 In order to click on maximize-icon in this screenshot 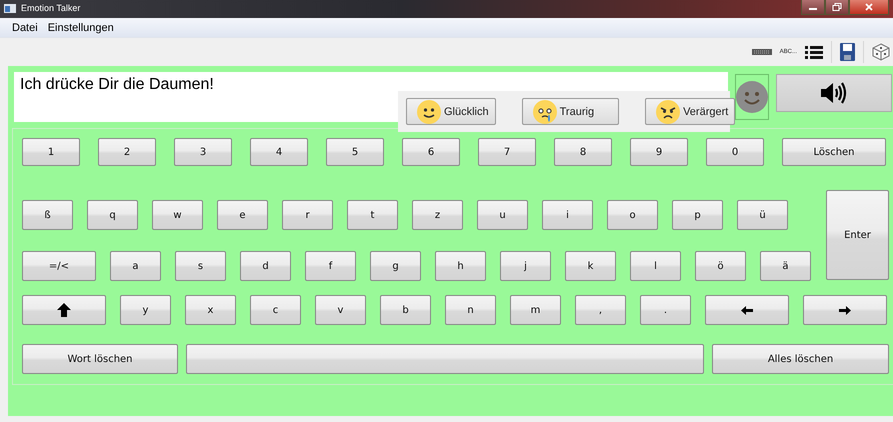, I will do `click(837, 7)`.